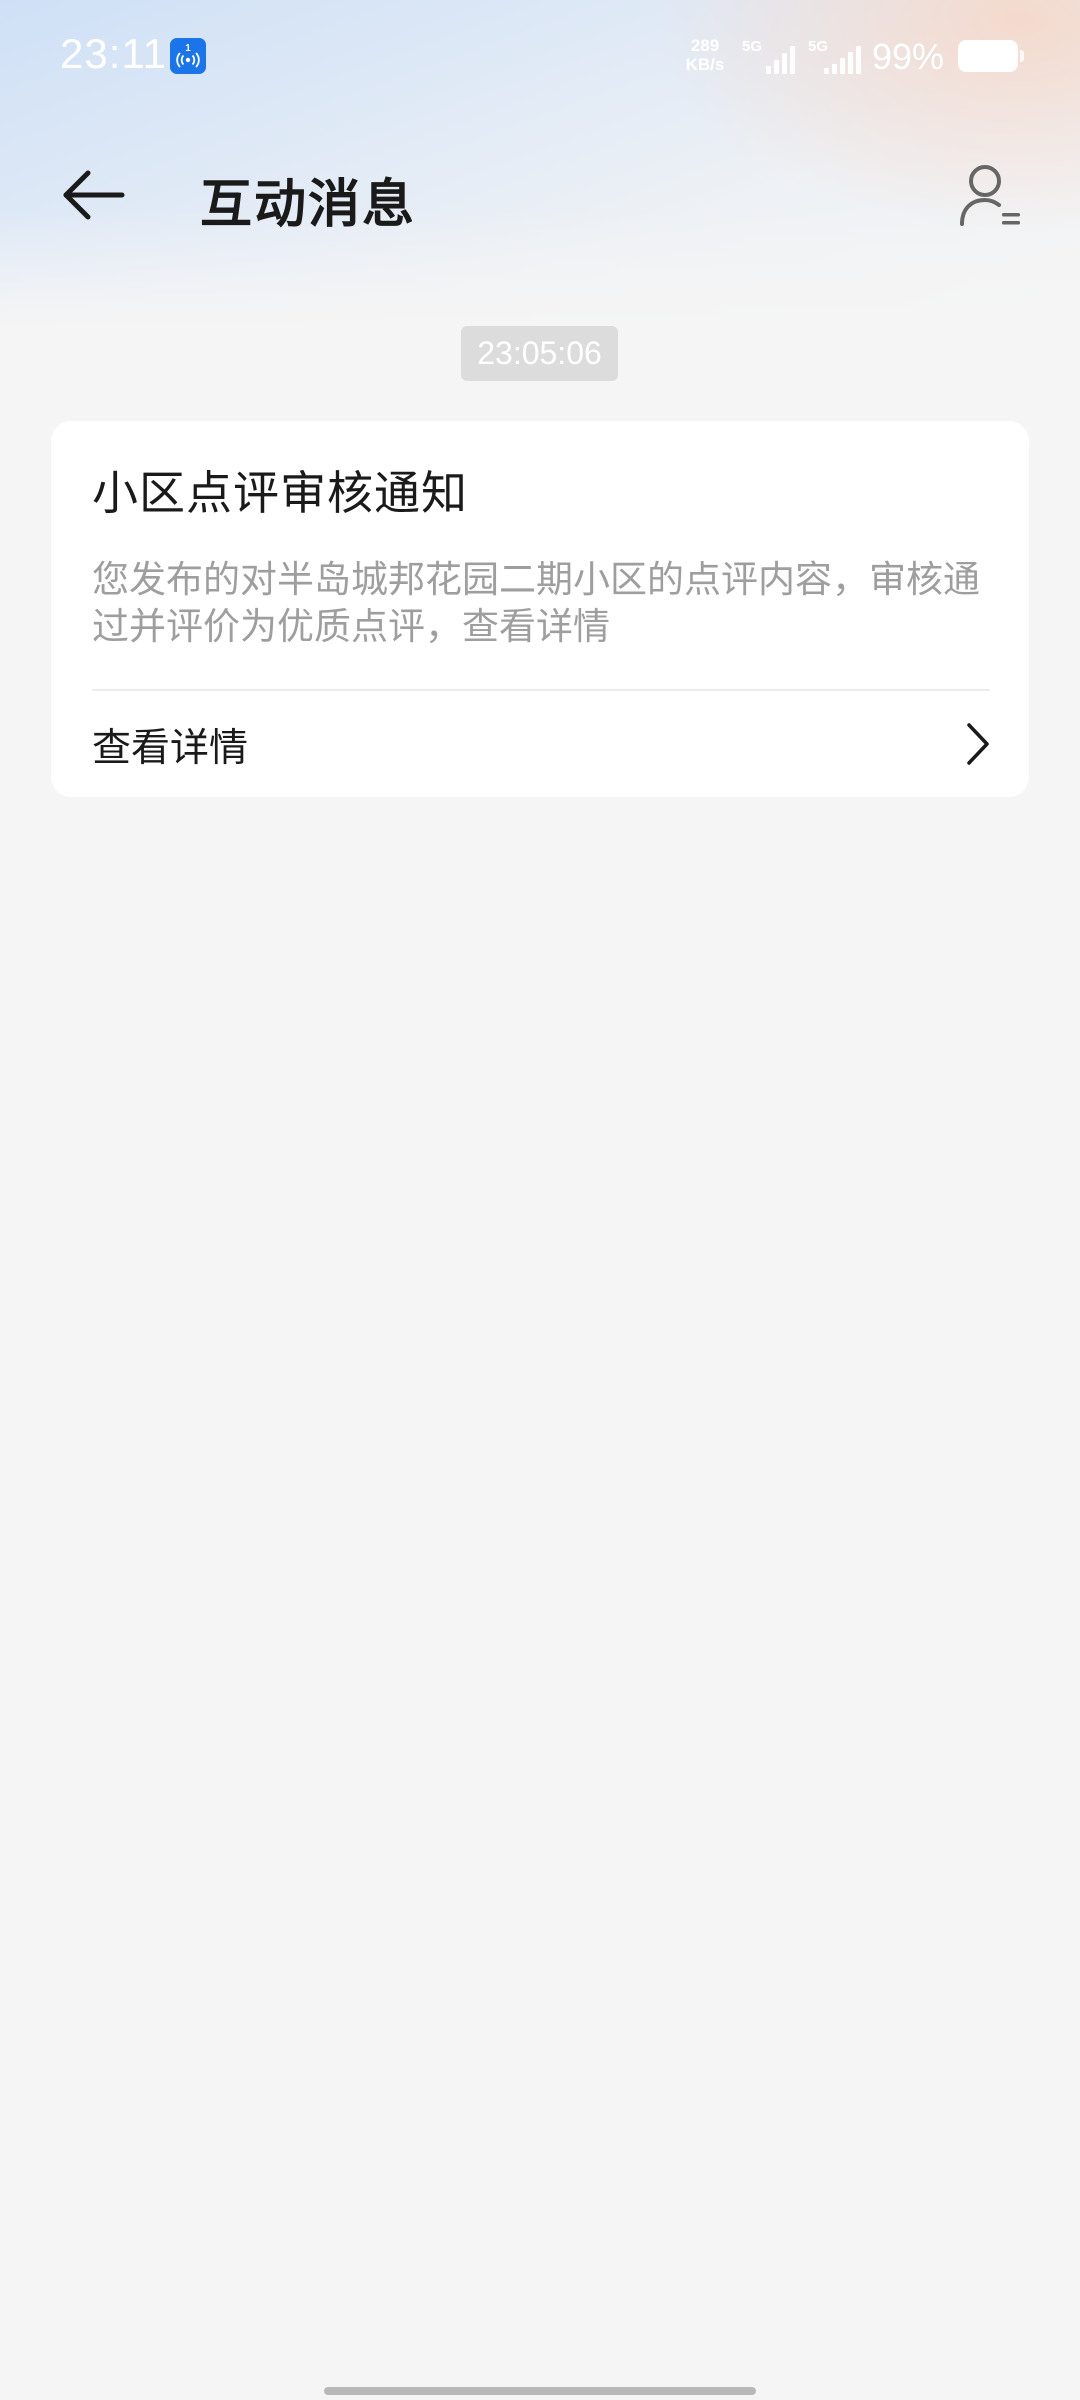  What do you see at coordinates (308, 205) in the screenshot?
I see `page-title: 互动消息` at bounding box center [308, 205].